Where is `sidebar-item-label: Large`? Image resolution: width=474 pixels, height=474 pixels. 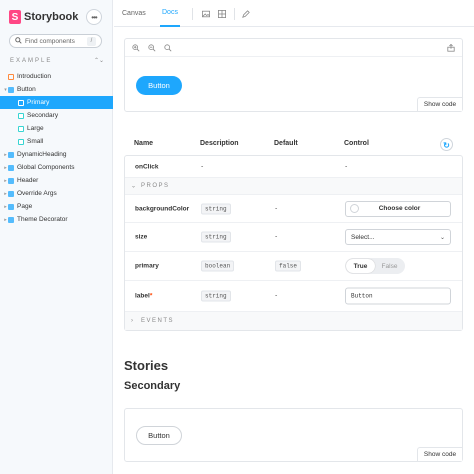 sidebar-item-label: Large is located at coordinates (35, 128).